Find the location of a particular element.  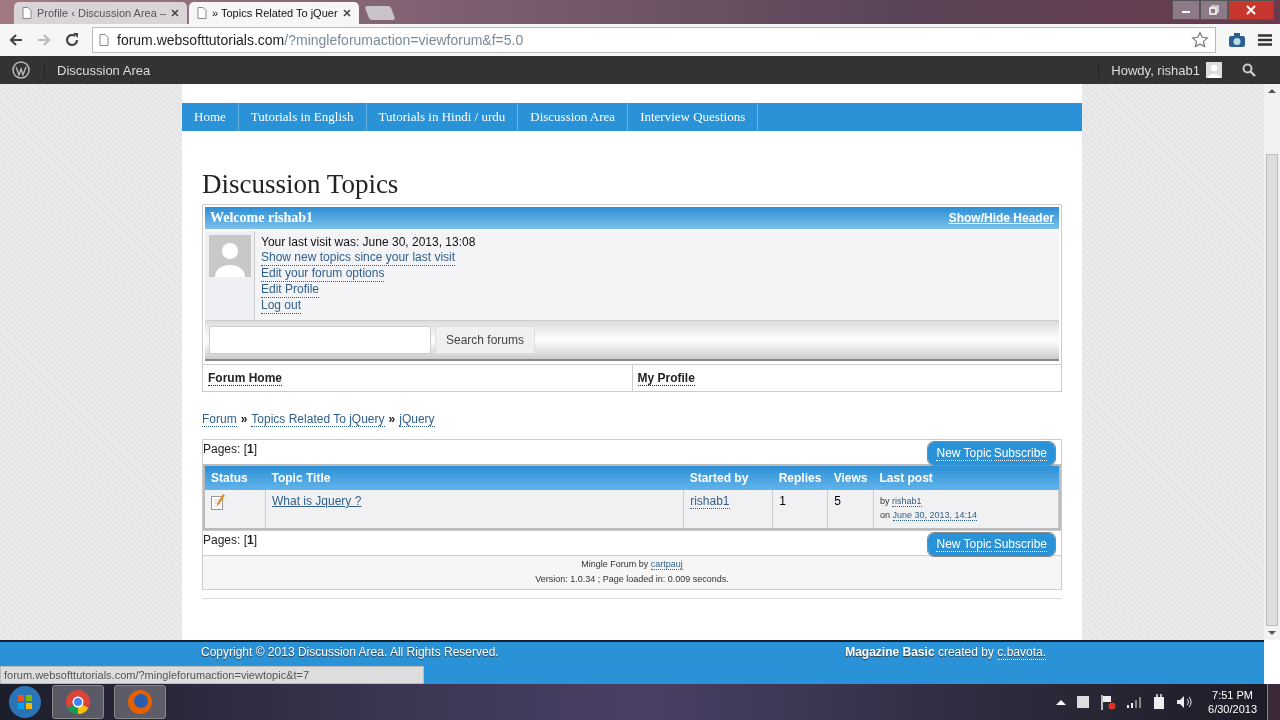

close-button is located at coordinates (1251, 10).